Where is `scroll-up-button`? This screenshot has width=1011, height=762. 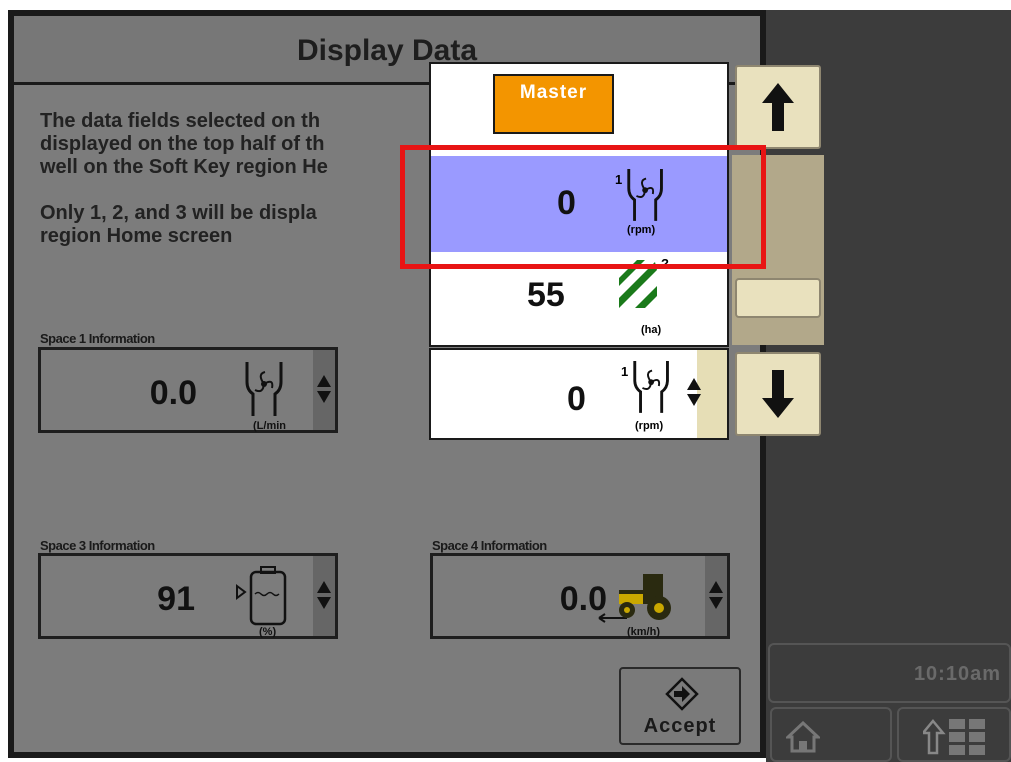 scroll-up-button is located at coordinates (778, 107).